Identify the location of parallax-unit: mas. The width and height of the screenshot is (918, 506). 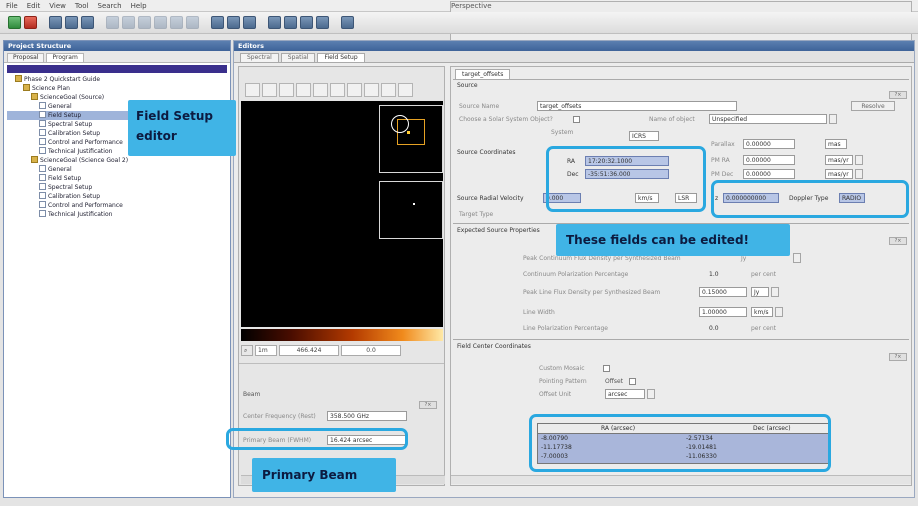
(836, 144).